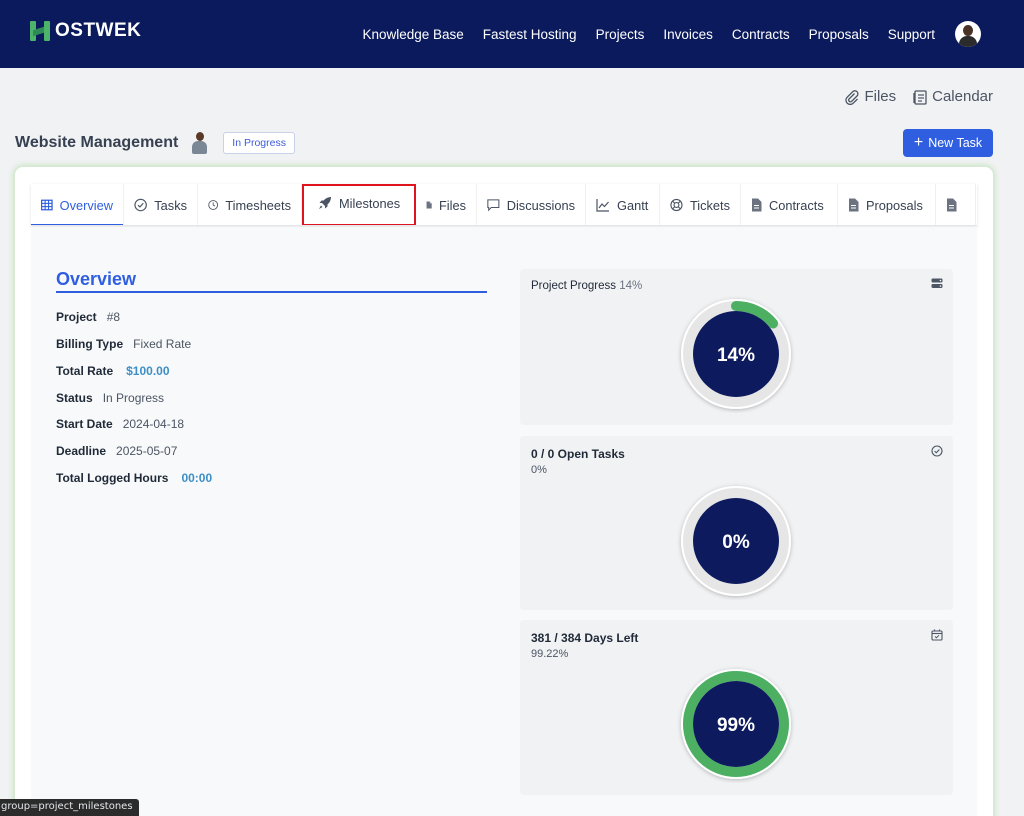 The width and height of the screenshot is (1024, 816). Describe the element at coordinates (894, 205) in the screenshot. I see `tab-label: Proposals` at that location.